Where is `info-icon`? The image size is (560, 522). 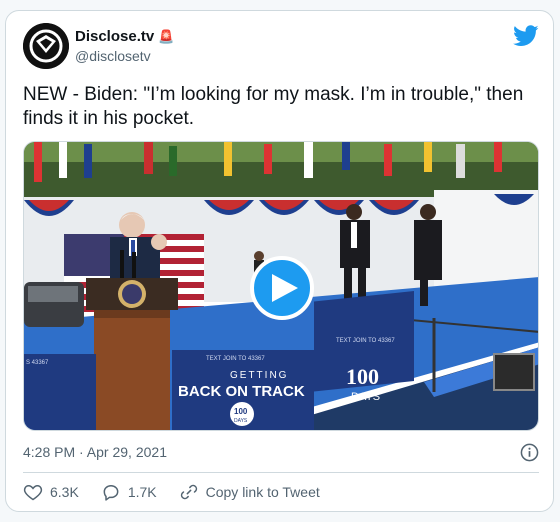
info-icon is located at coordinates (529, 452).